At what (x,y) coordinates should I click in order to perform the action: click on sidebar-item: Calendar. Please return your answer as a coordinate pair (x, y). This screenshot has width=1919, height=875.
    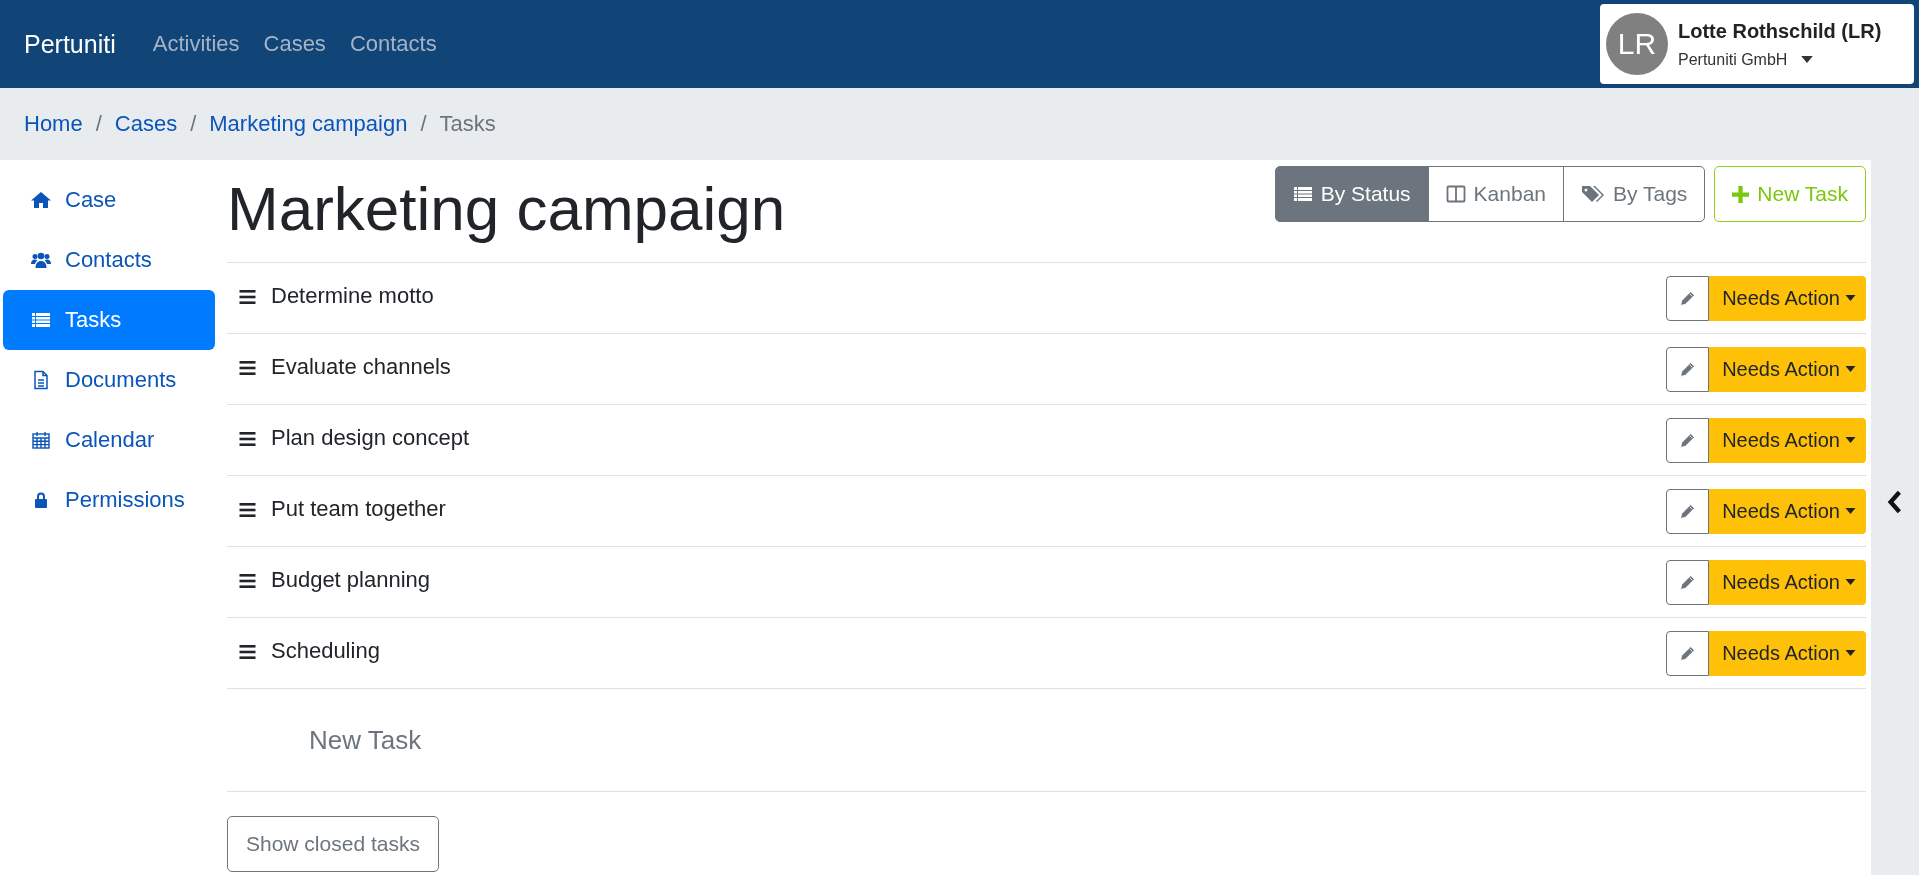
    Looking at the image, I should click on (109, 440).